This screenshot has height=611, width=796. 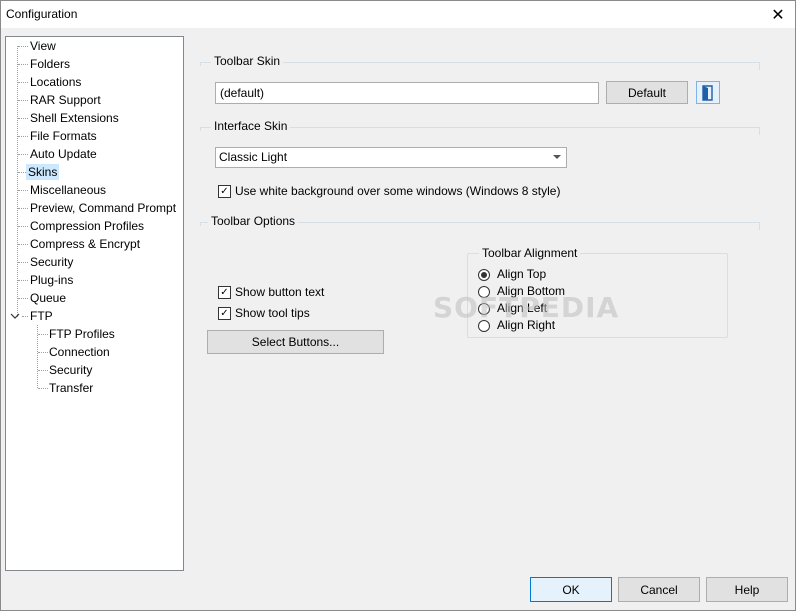 I want to click on chevron-down-icon, so click(x=15, y=316).